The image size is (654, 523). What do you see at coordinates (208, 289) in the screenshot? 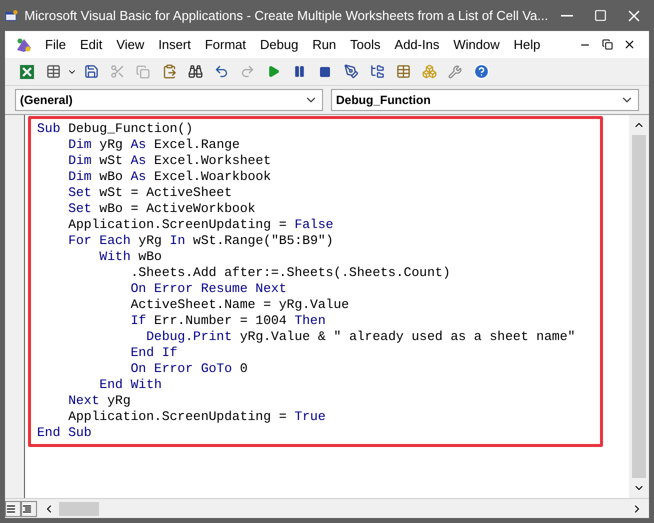
I see `code-line: On Error Resume Next` at bounding box center [208, 289].